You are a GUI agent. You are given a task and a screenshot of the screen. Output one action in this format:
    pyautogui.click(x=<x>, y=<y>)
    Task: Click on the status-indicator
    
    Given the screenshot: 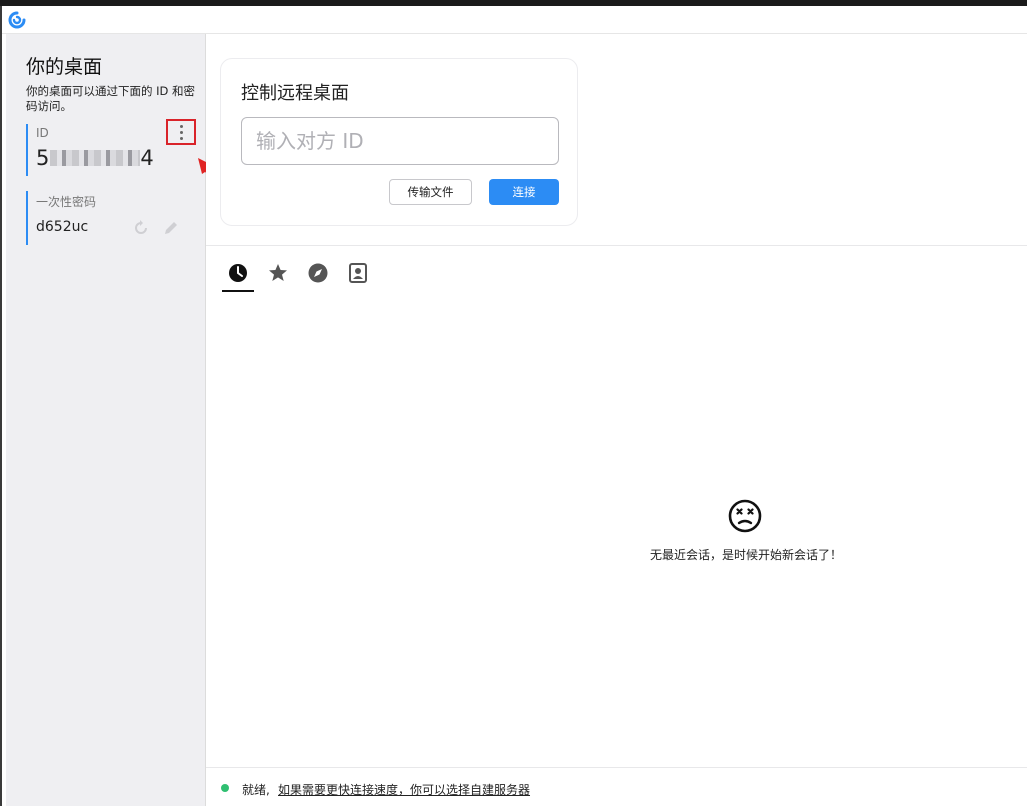 What is the action you would take?
    pyautogui.click(x=225, y=788)
    